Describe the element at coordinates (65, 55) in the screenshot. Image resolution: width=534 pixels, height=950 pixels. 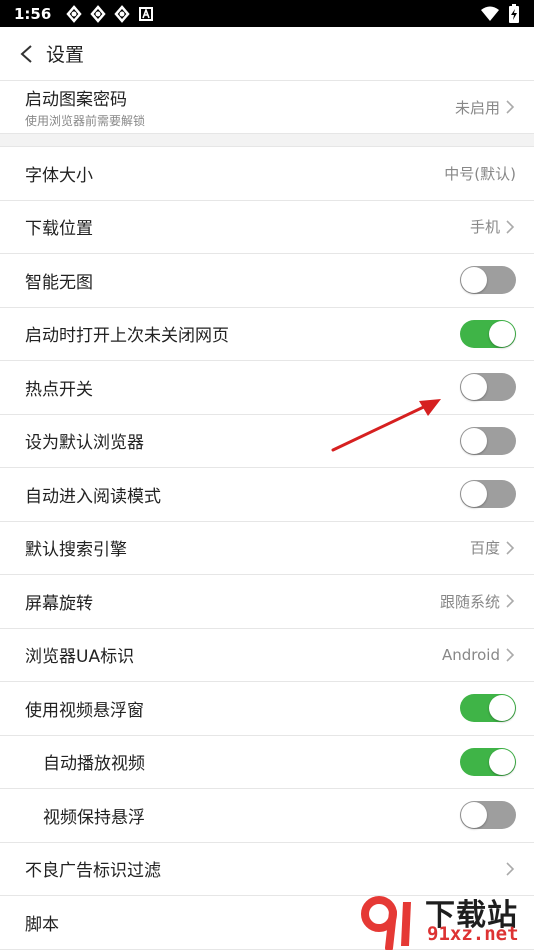
I see `page-title: 设置` at that location.